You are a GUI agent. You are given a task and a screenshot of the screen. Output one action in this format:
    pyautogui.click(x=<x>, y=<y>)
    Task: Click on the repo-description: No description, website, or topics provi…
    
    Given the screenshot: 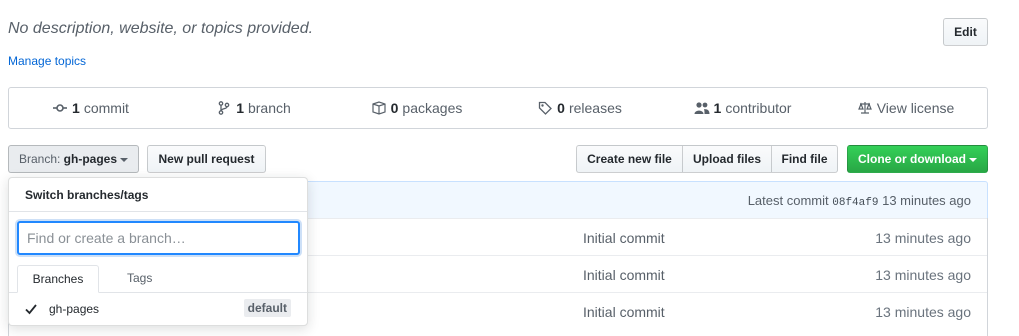 What is the action you would take?
    pyautogui.click(x=161, y=28)
    